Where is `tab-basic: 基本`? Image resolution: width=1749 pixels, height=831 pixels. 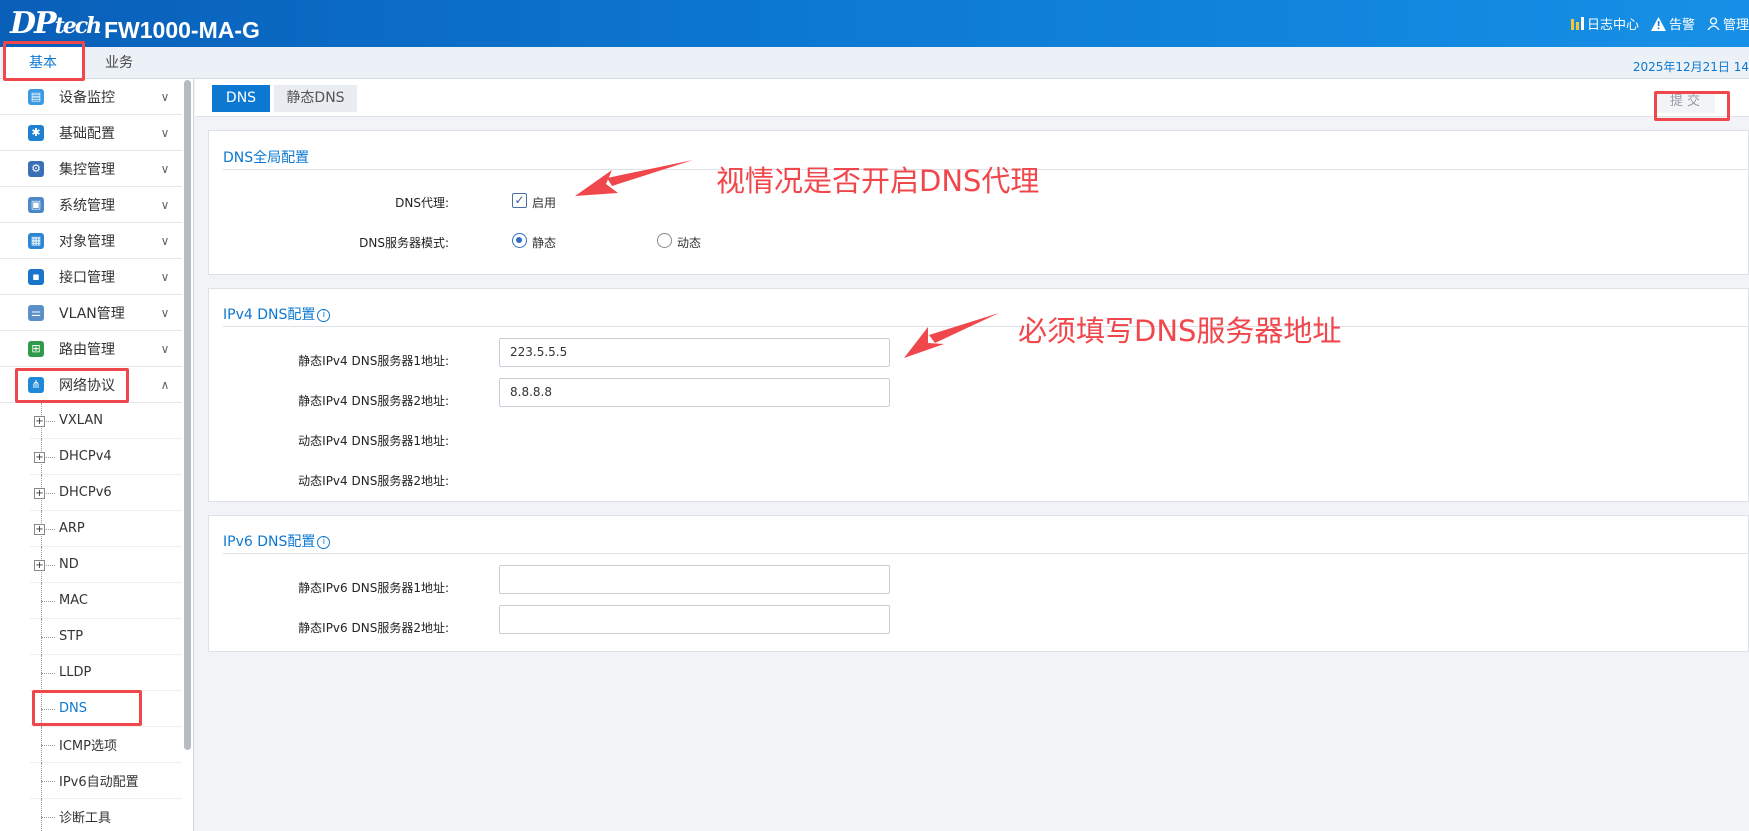
tab-basic: 基本 is located at coordinates (43, 63).